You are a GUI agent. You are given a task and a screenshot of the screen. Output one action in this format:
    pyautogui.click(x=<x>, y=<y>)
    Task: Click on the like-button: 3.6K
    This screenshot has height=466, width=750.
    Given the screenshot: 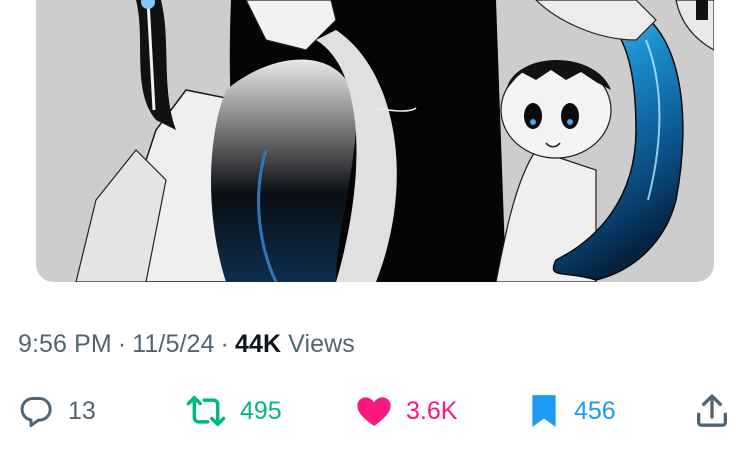 What is the action you would take?
    pyautogui.click(x=405, y=411)
    